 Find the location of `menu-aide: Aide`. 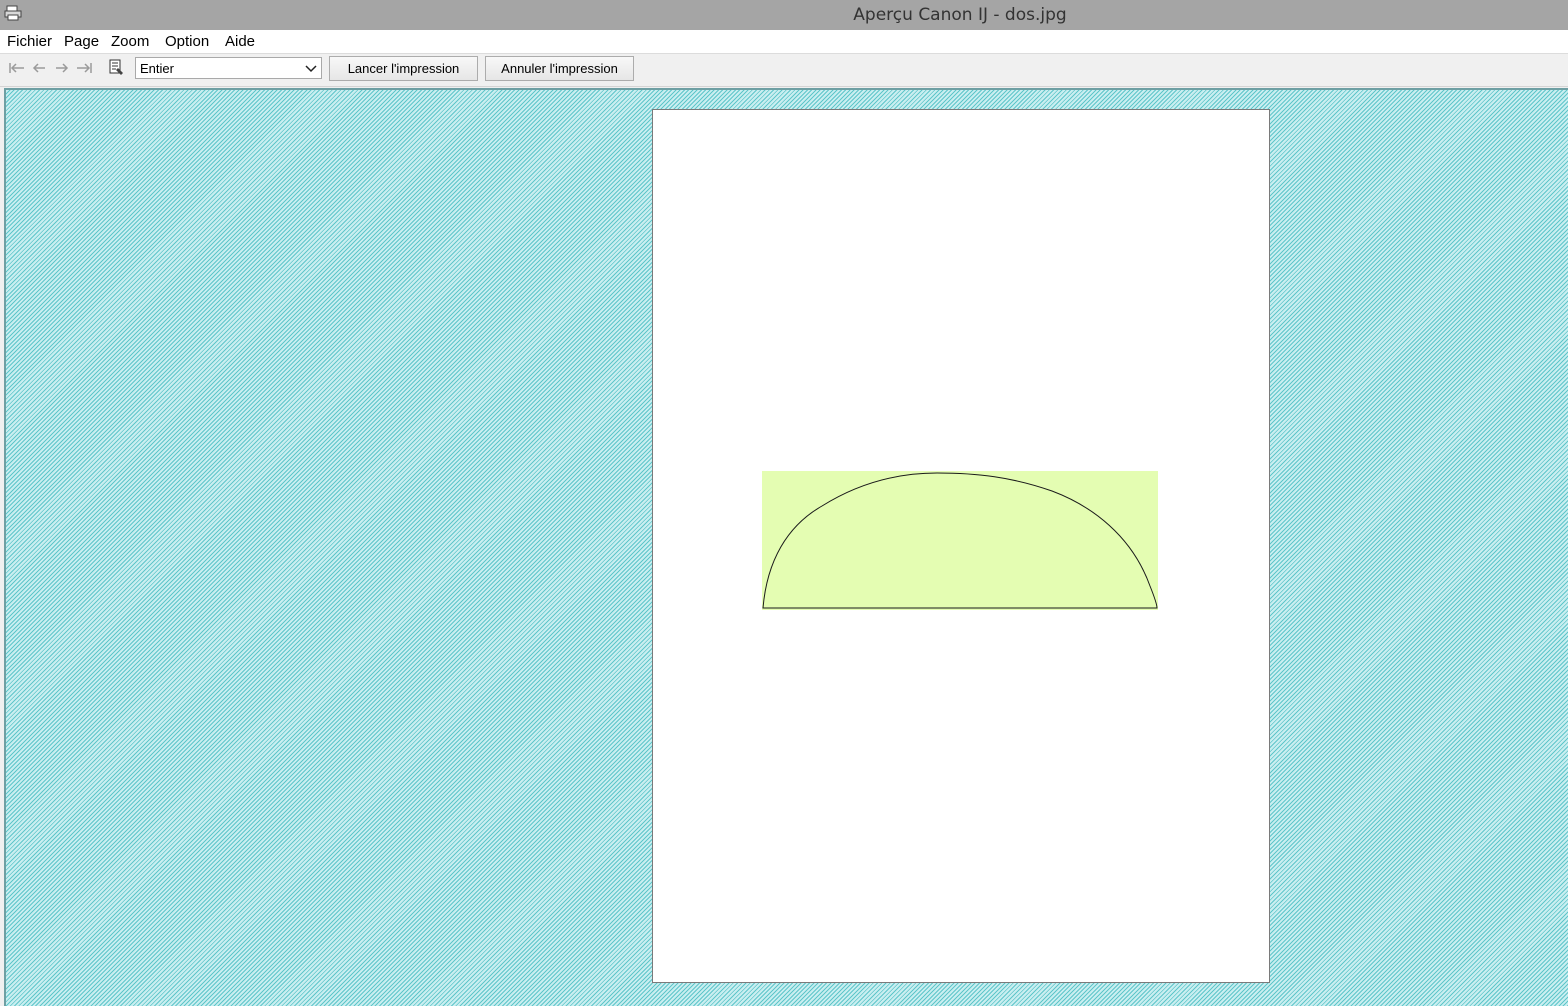

menu-aide: Aide is located at coordinates (240, 41).